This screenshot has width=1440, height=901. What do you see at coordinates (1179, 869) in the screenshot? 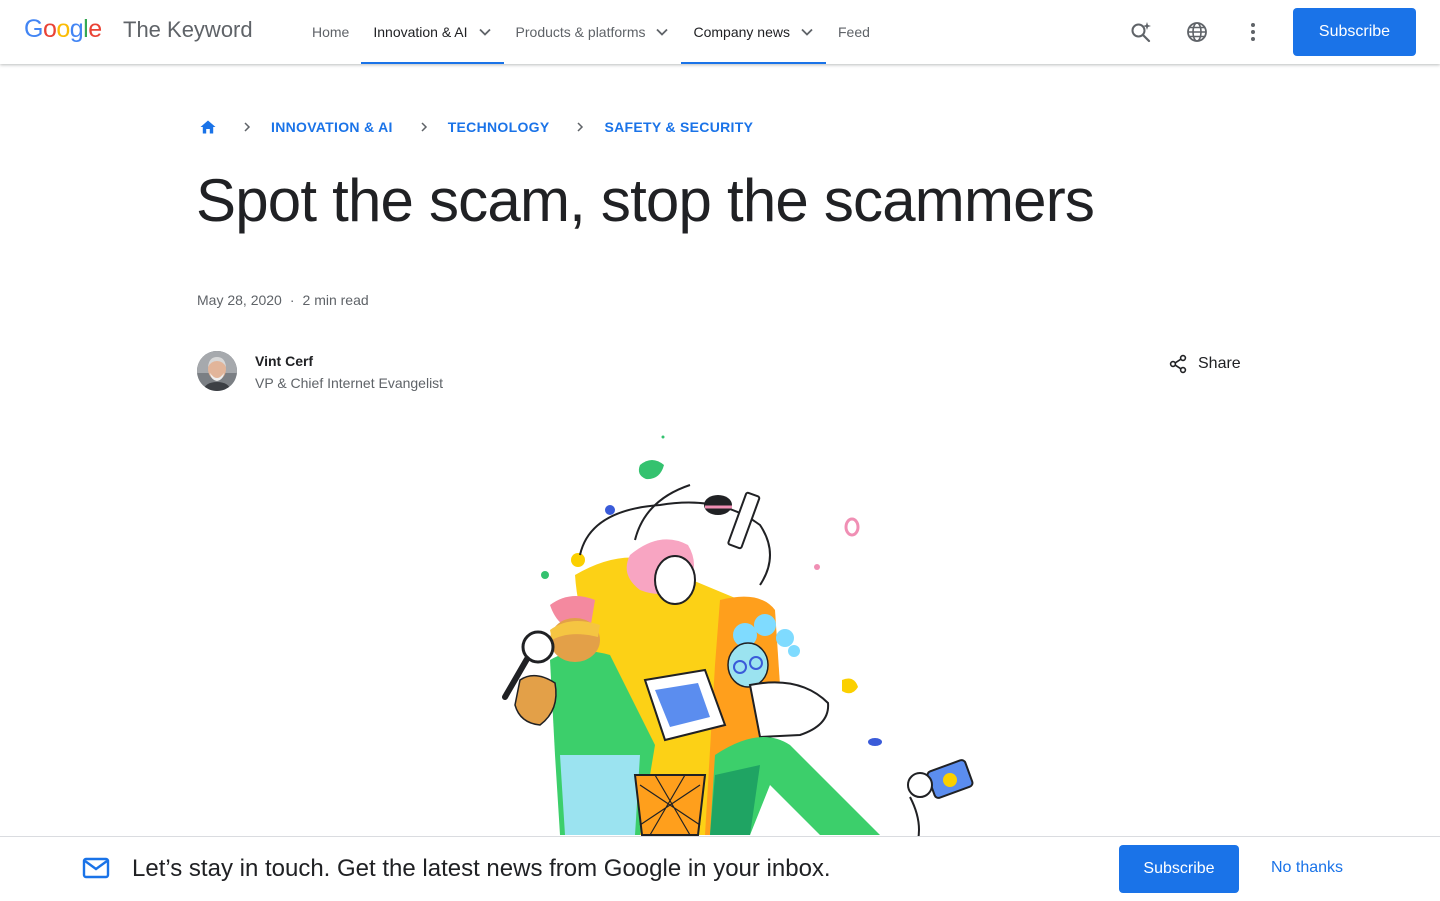
I see `newsletter-subscribe-button: Subscribe` at bounding box center [1179, 869].